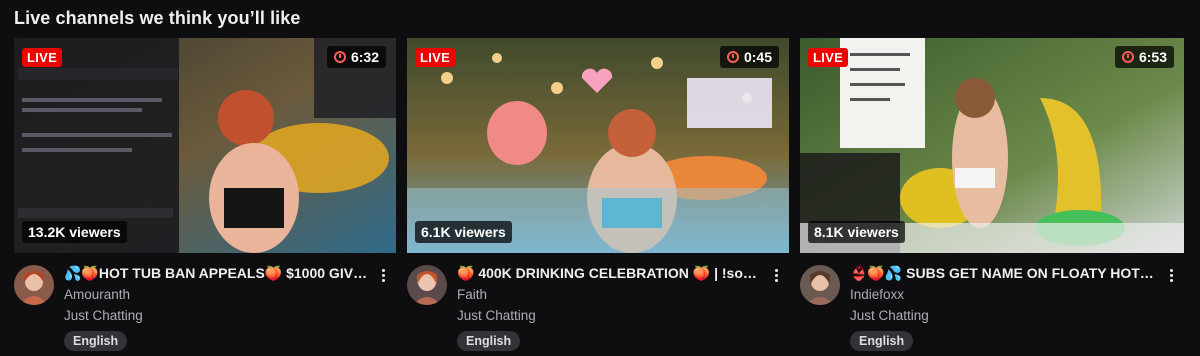  I want to click on viewer-count: 13.2K viewers, so click(74, 232).